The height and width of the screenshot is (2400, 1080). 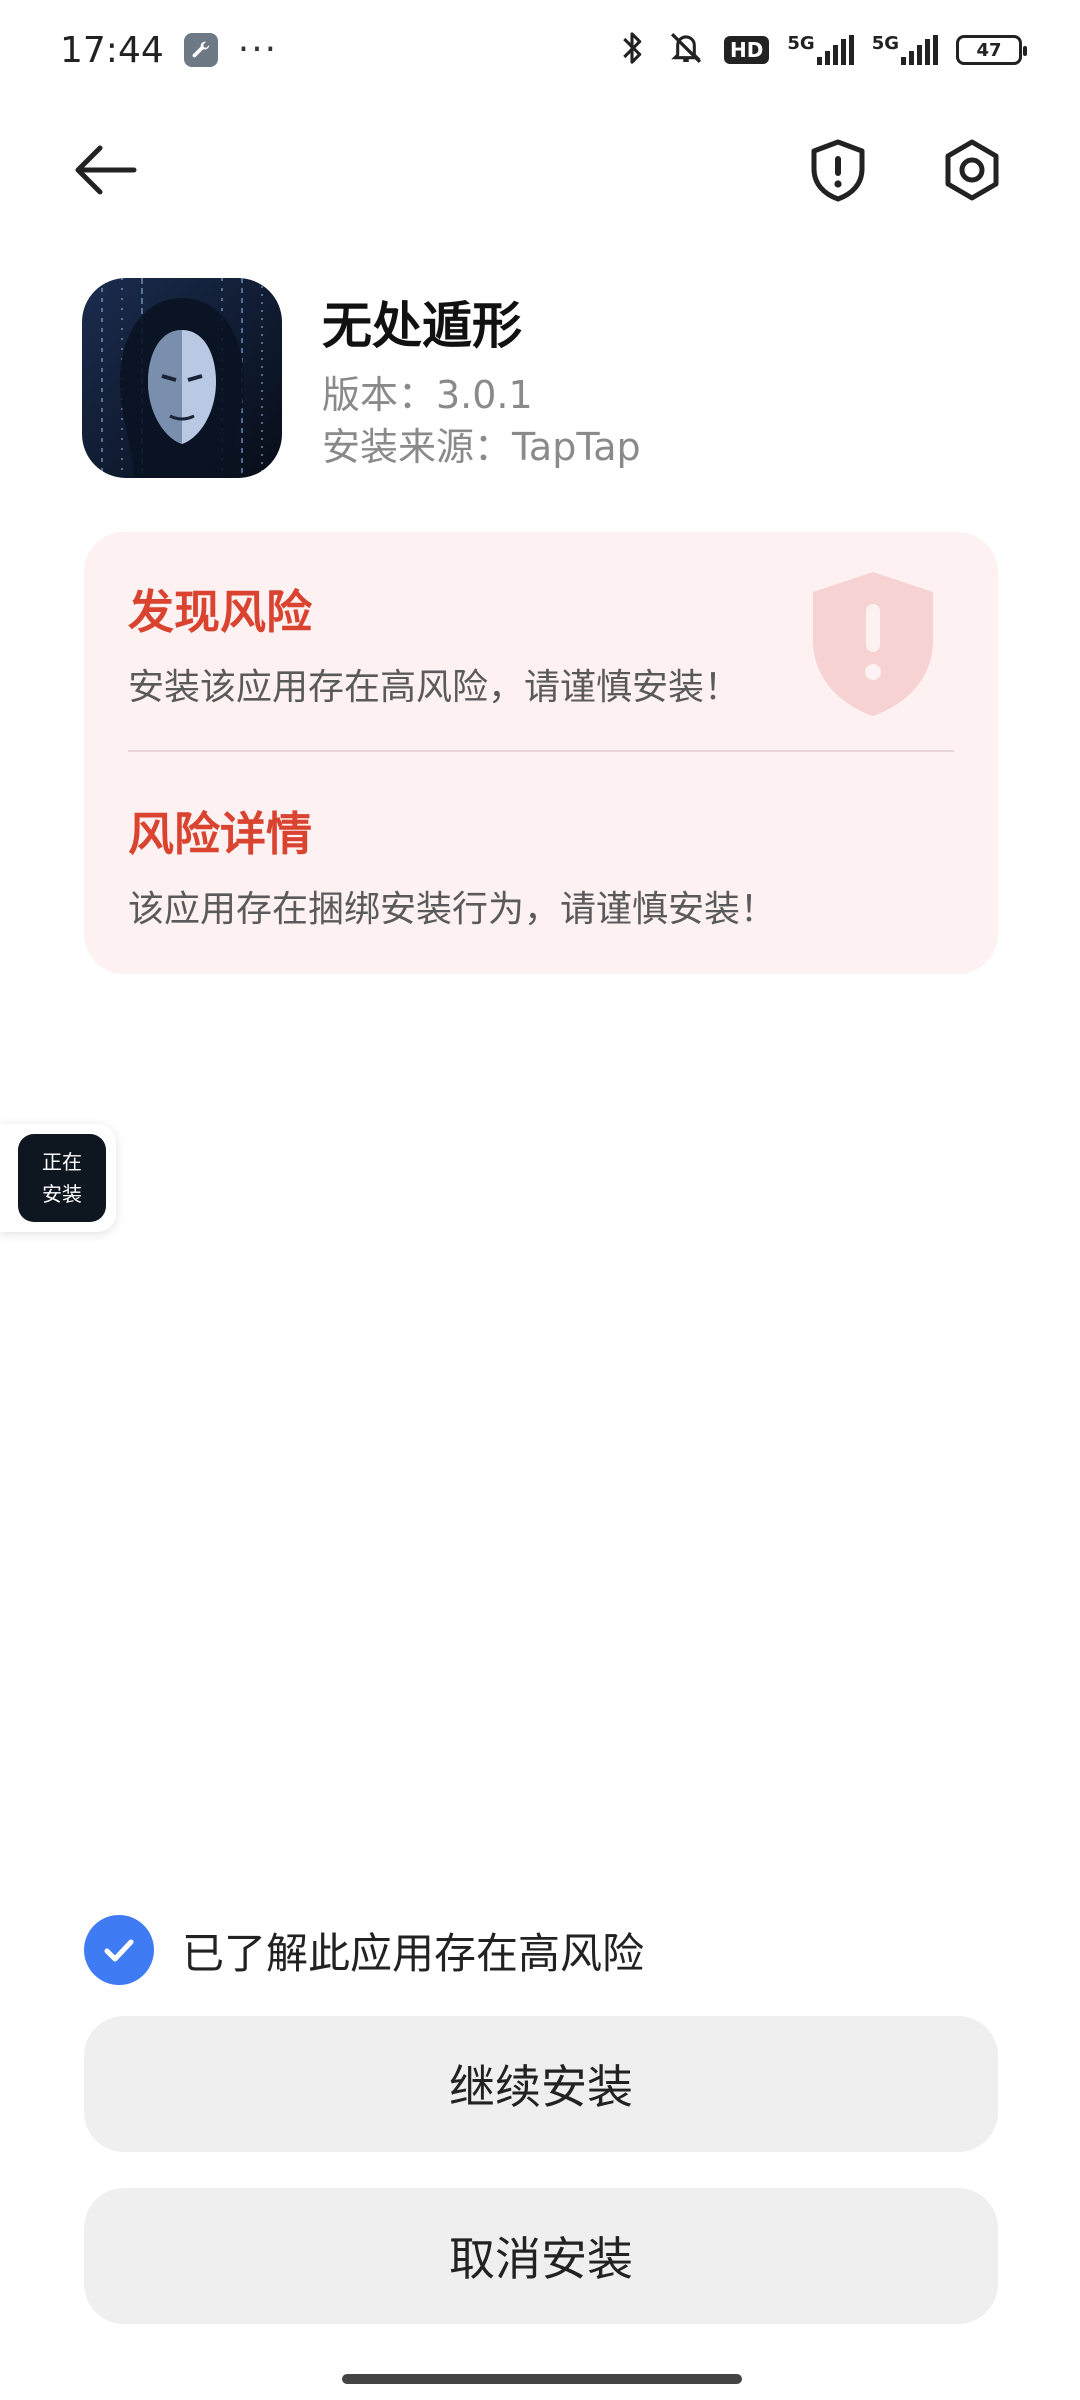 What do you see at coordinates (632, 50) in the screenshot?
I see `bluetooth-icon` at bounding box center [632, 50].